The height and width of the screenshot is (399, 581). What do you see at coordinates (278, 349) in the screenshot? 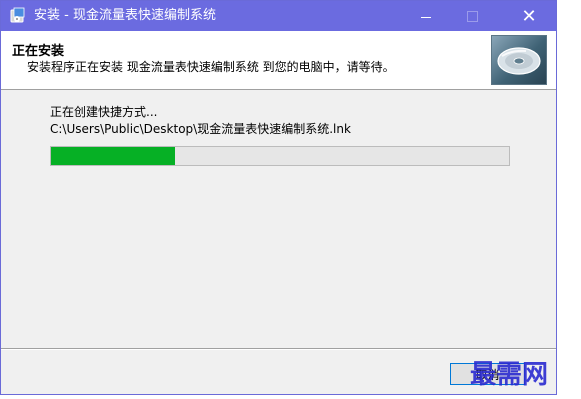
I see `footer-divider` at bounding box center [278, 349].